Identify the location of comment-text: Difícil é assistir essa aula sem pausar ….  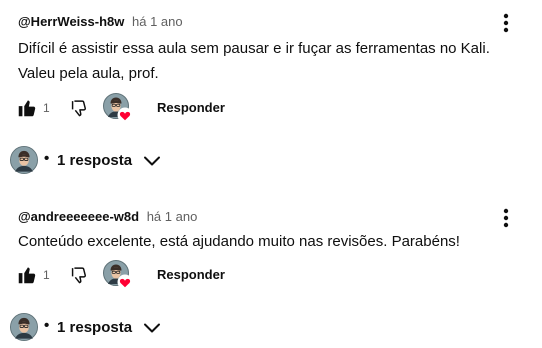
(254, 61).